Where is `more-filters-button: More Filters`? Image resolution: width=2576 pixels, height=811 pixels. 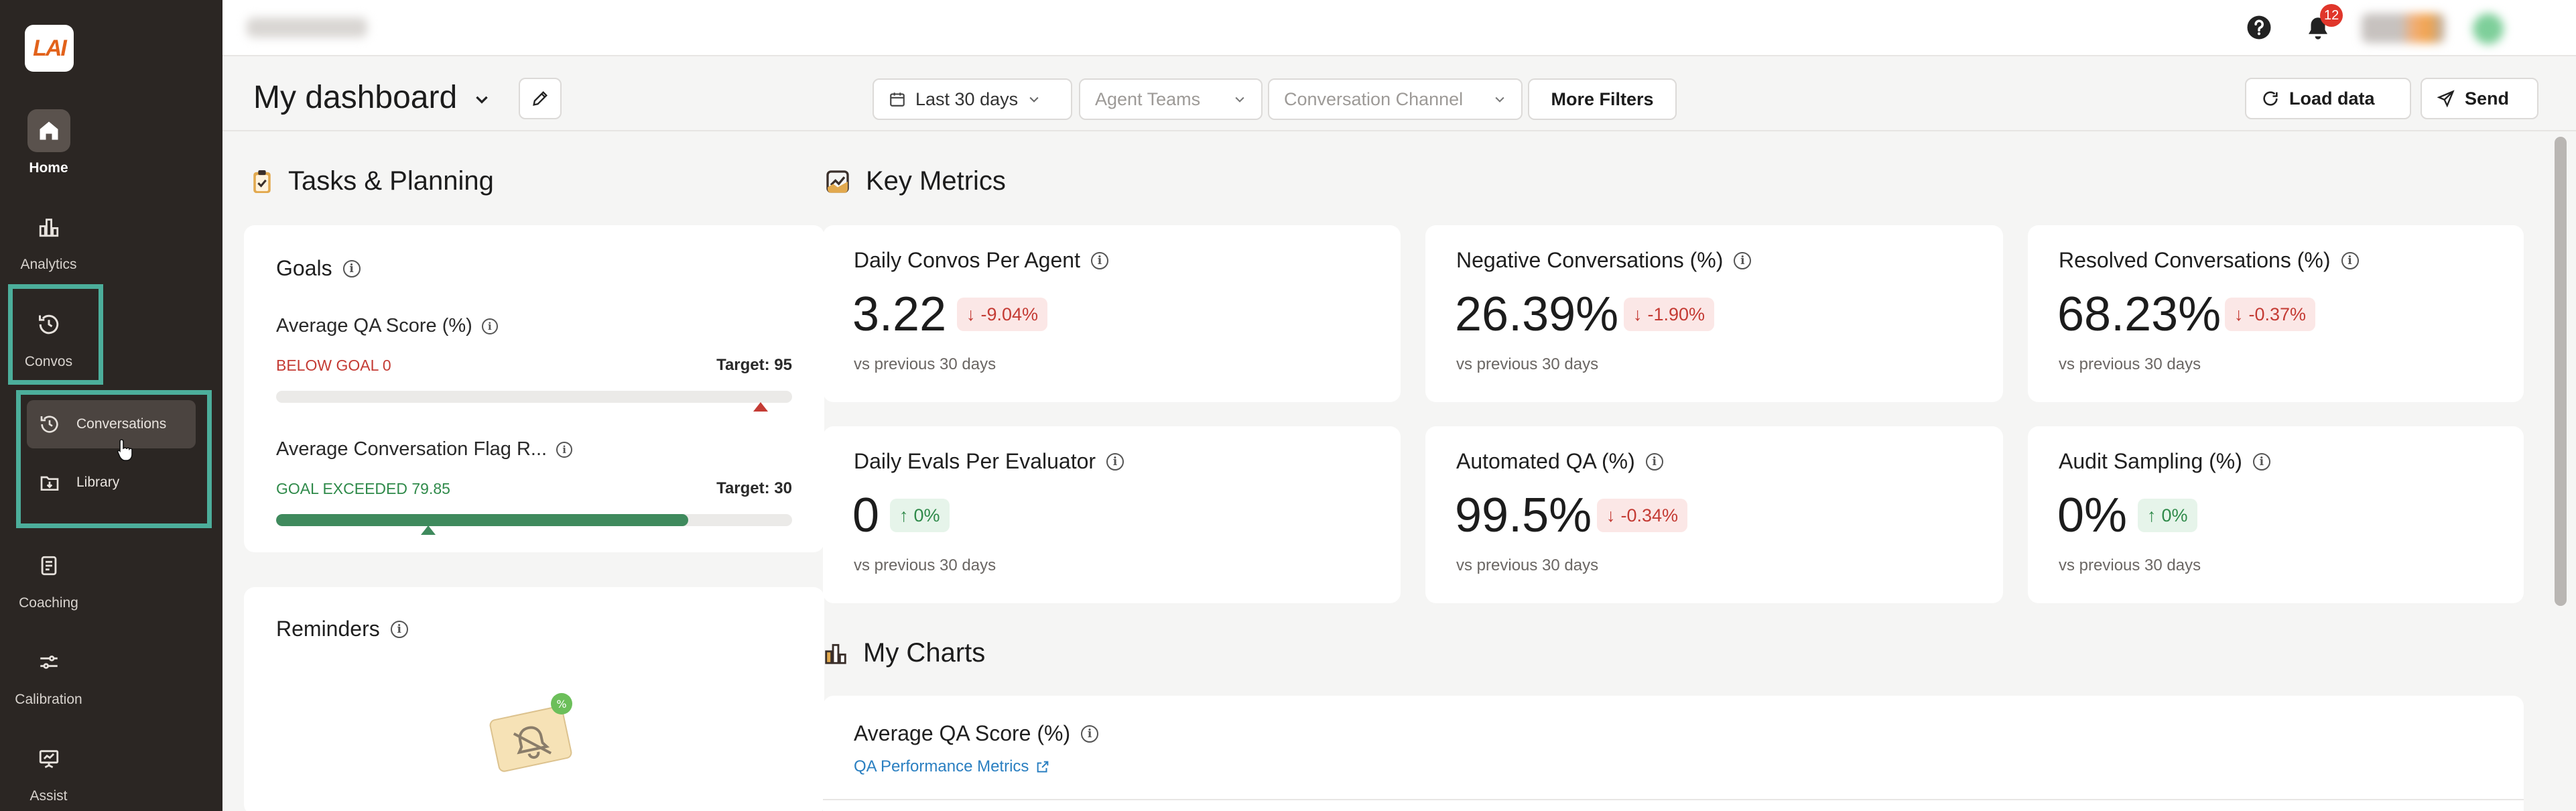 more-filters-button: More Filters is located at coordinates (1602, 99).